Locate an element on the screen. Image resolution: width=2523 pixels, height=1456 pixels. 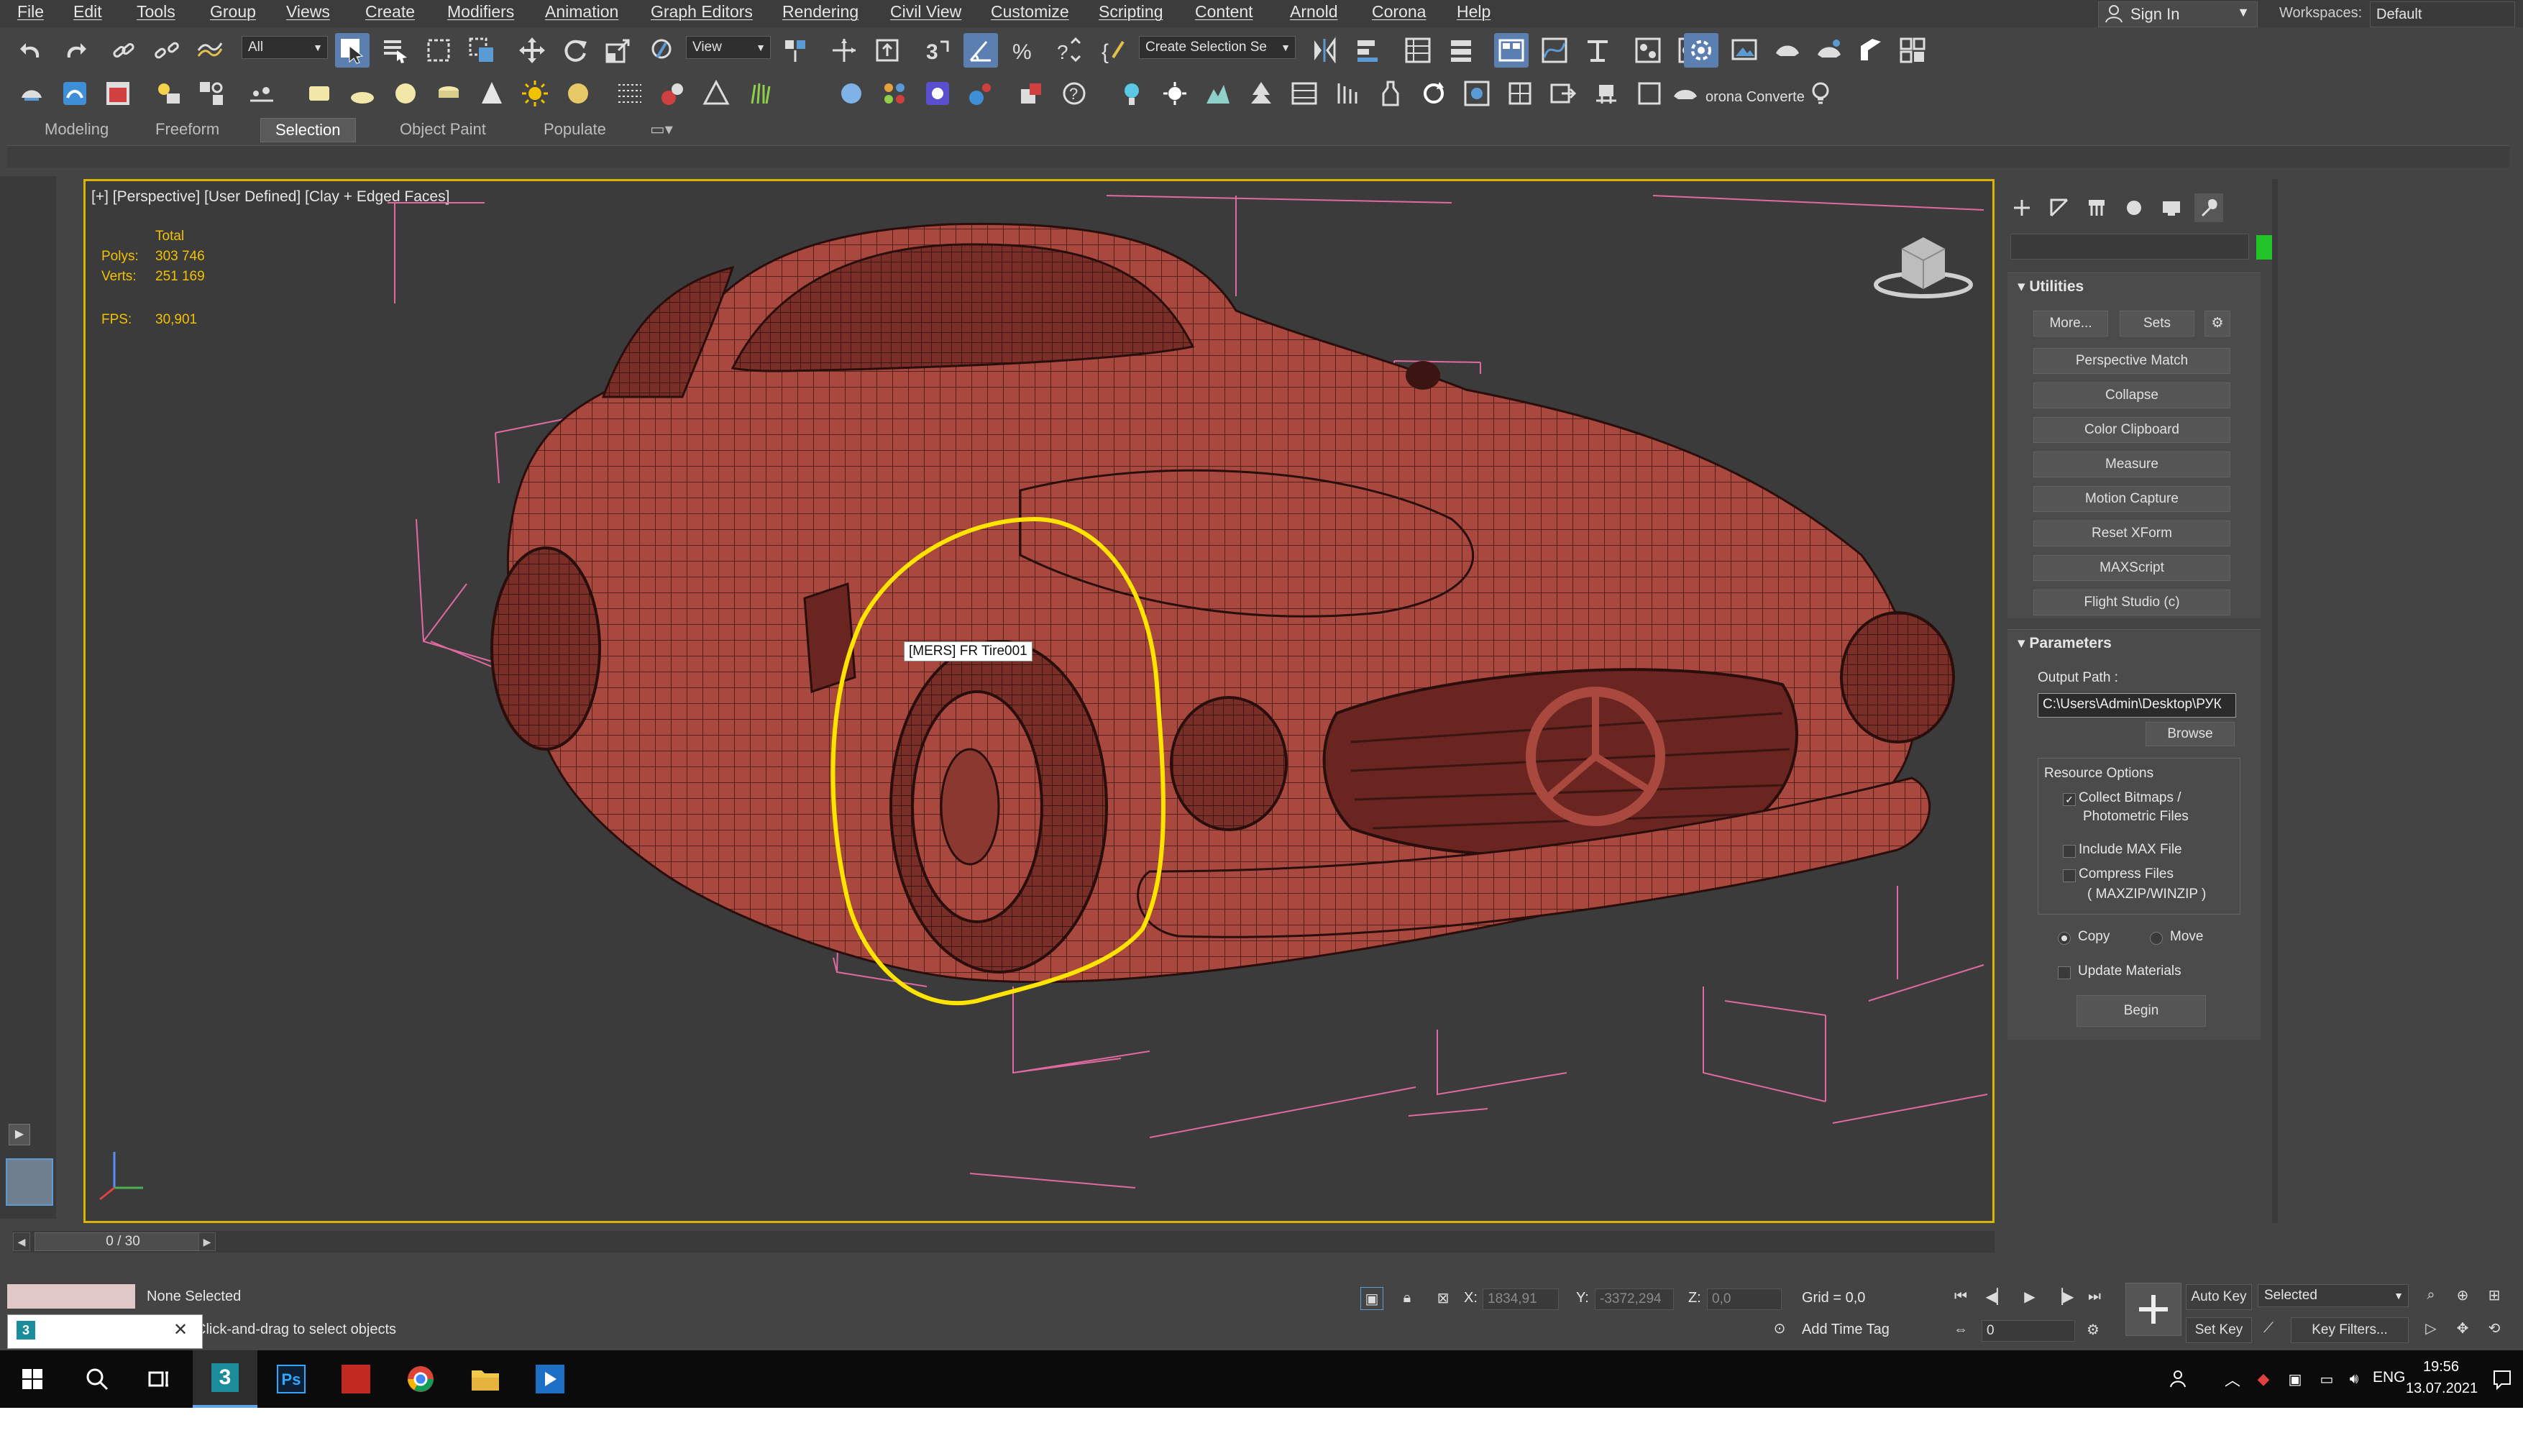
select-and-link-icon is located at coordinates (123, 51).